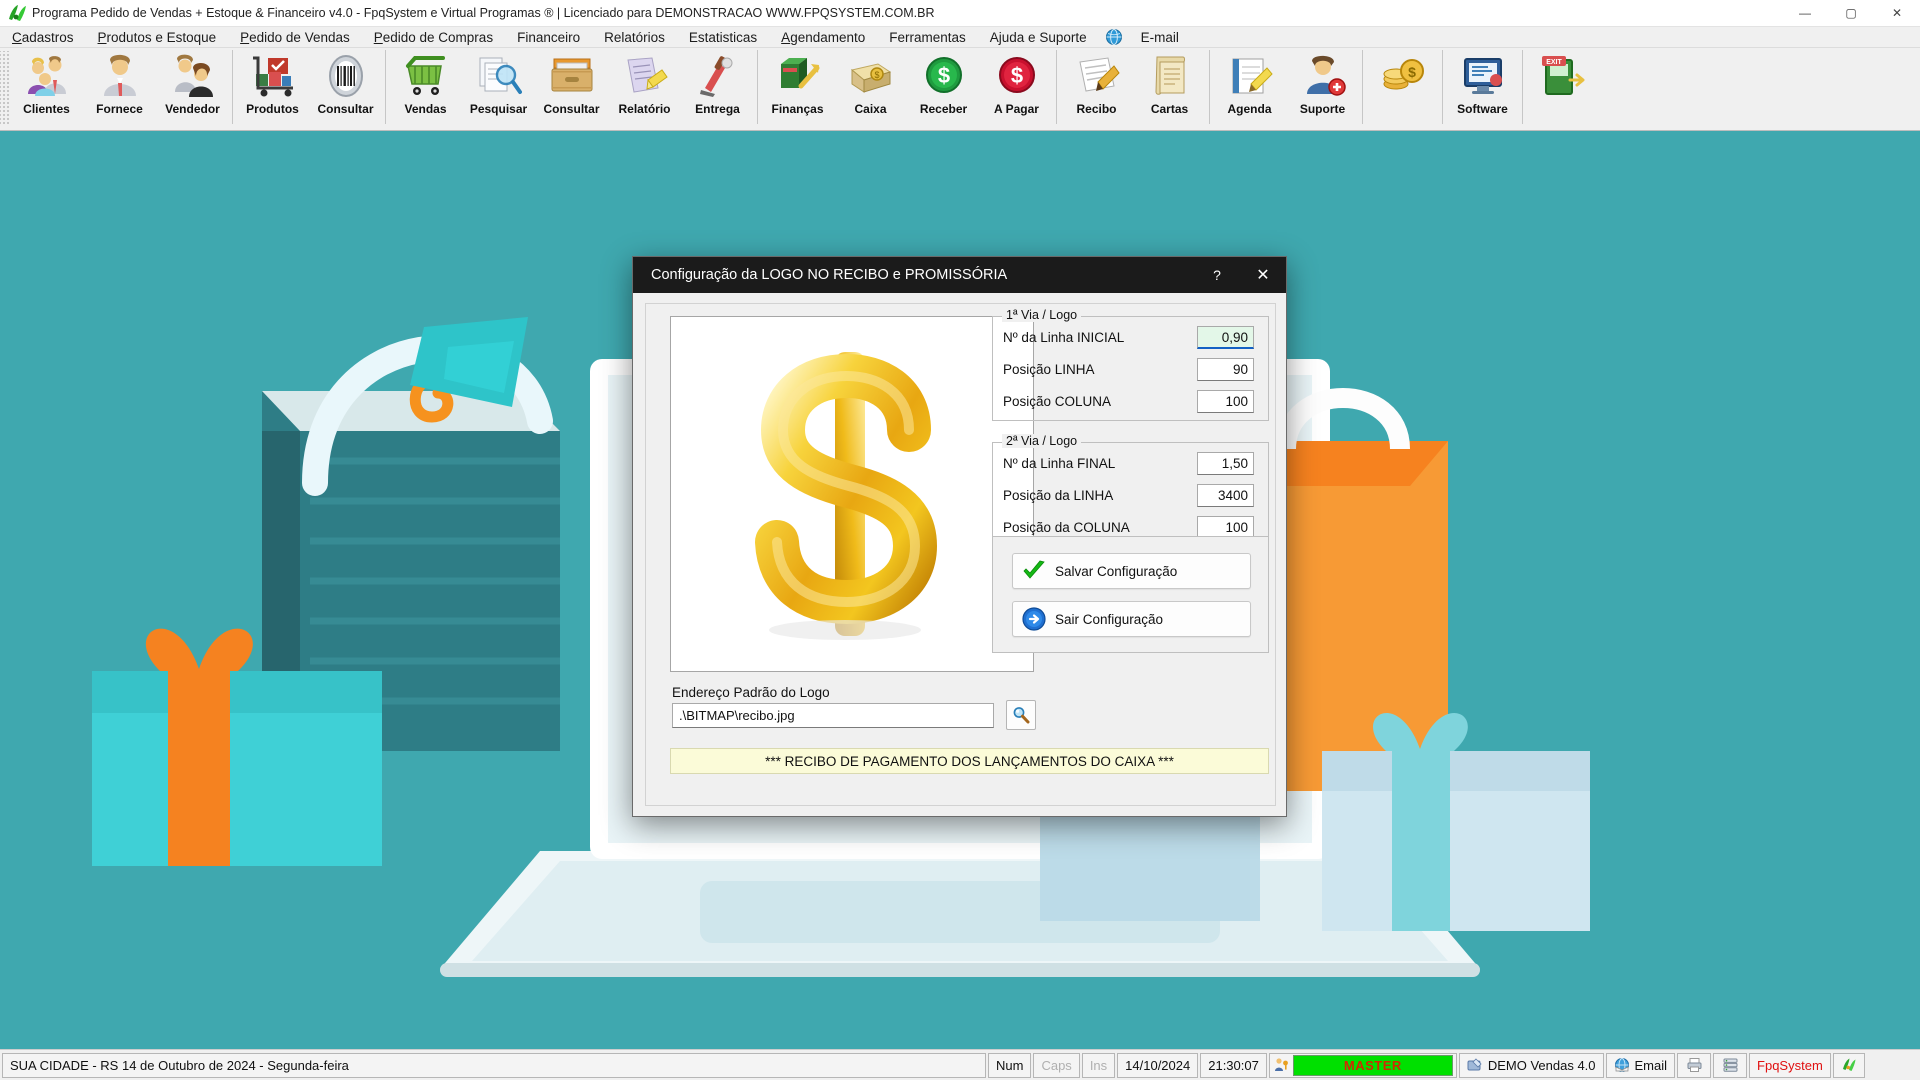 Image resolution: width=1920 pixels, height=1080 pixels. I want to click on status-email: Email, so click(1640, 1065).